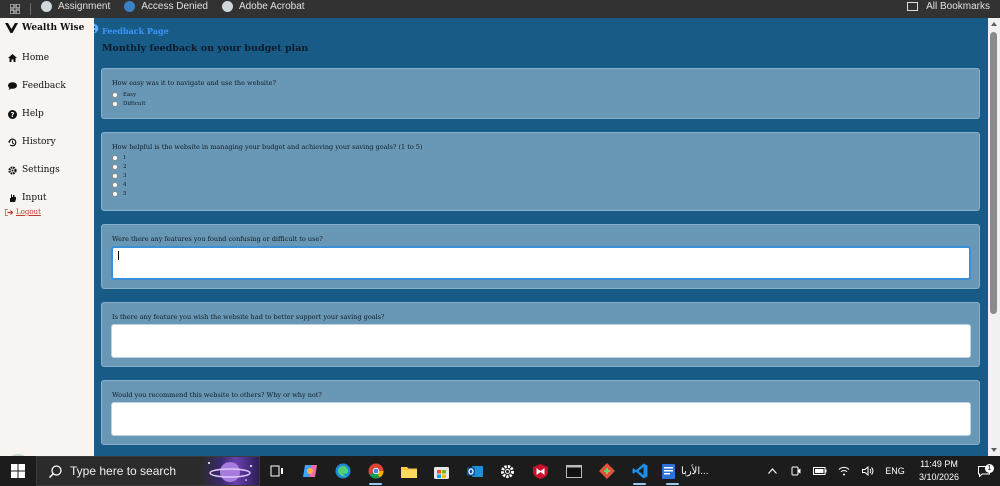 The height and width of the screenshot is (486, 1000). Describe the element at coordinates (13, 170) in the screenshot. I see `gear-icon` at that location.